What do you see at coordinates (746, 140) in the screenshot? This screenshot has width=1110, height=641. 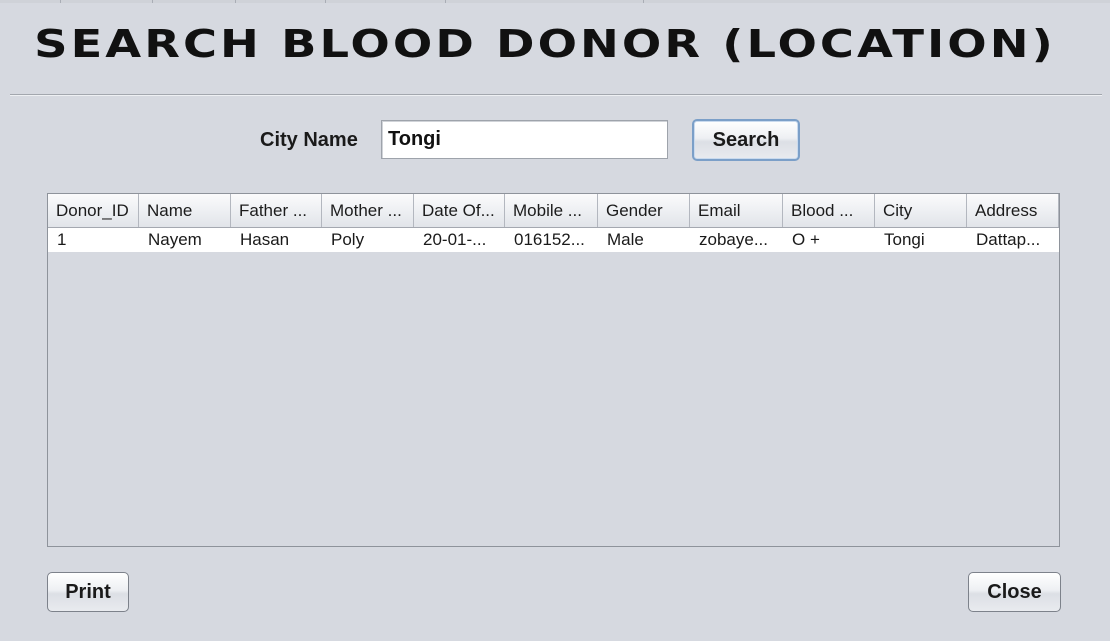 I see `search-button: Search` at bounding box center [746, 140].